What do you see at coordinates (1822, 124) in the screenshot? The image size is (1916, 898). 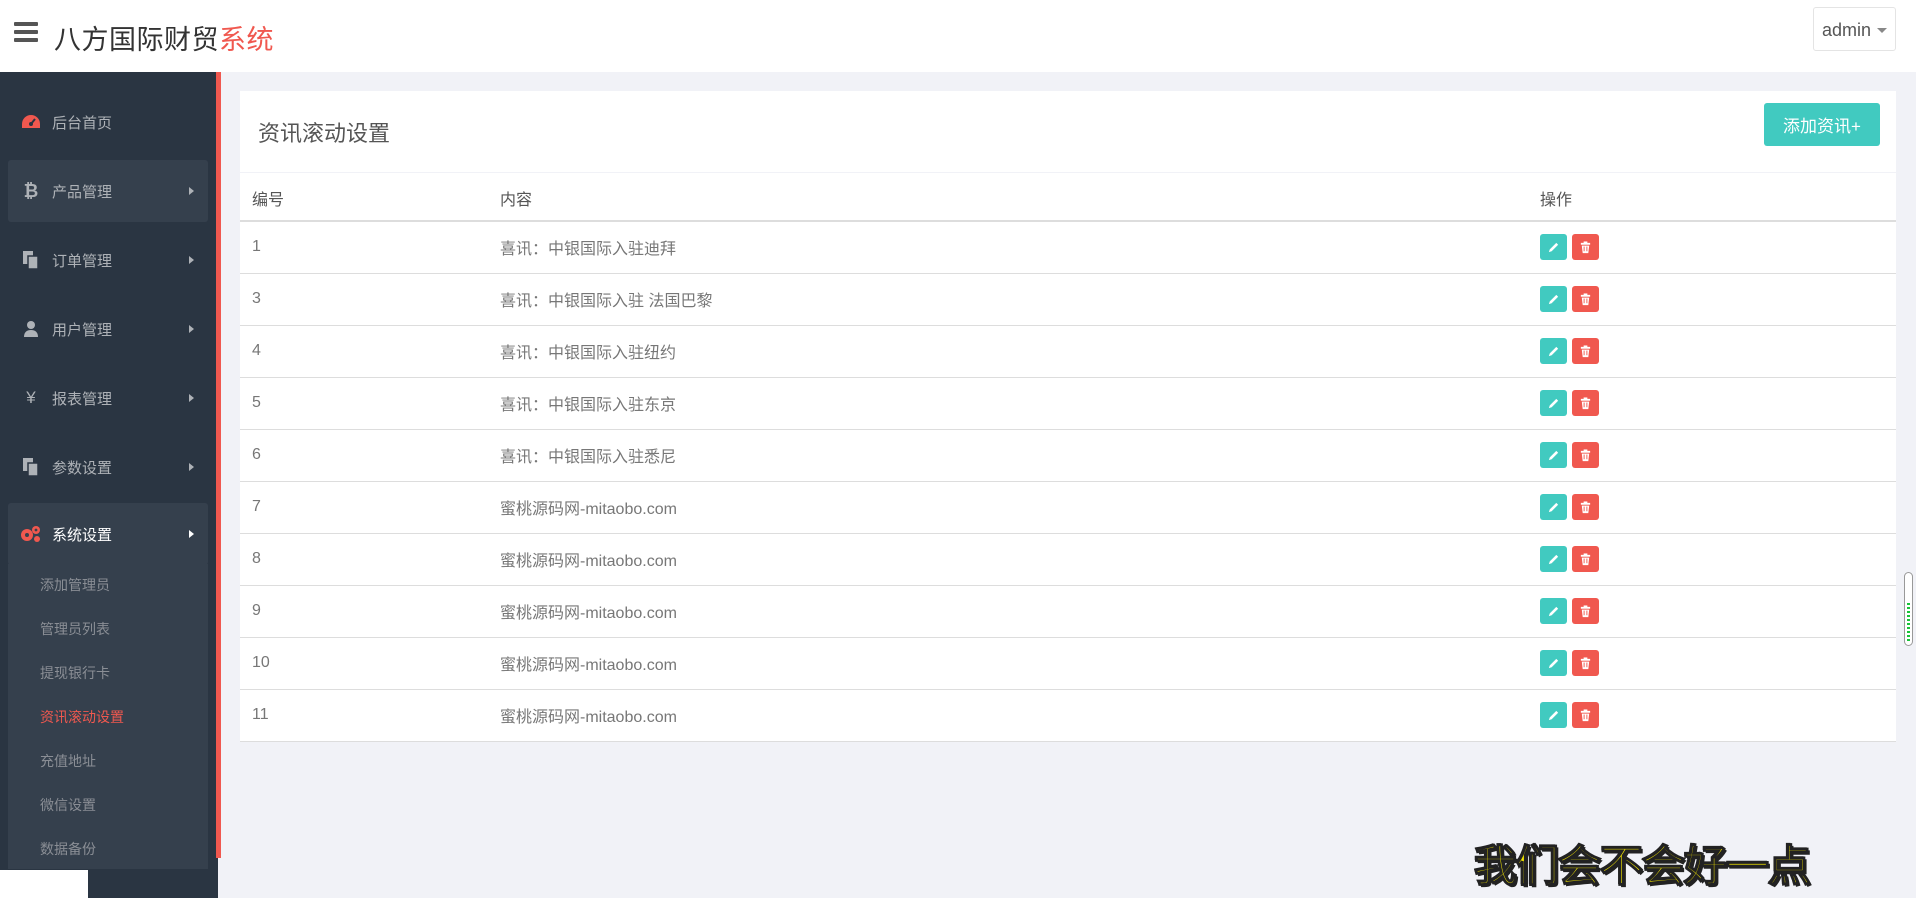 I see `add-news-button: 添加资讯+` at bounding box center [1822, 124].